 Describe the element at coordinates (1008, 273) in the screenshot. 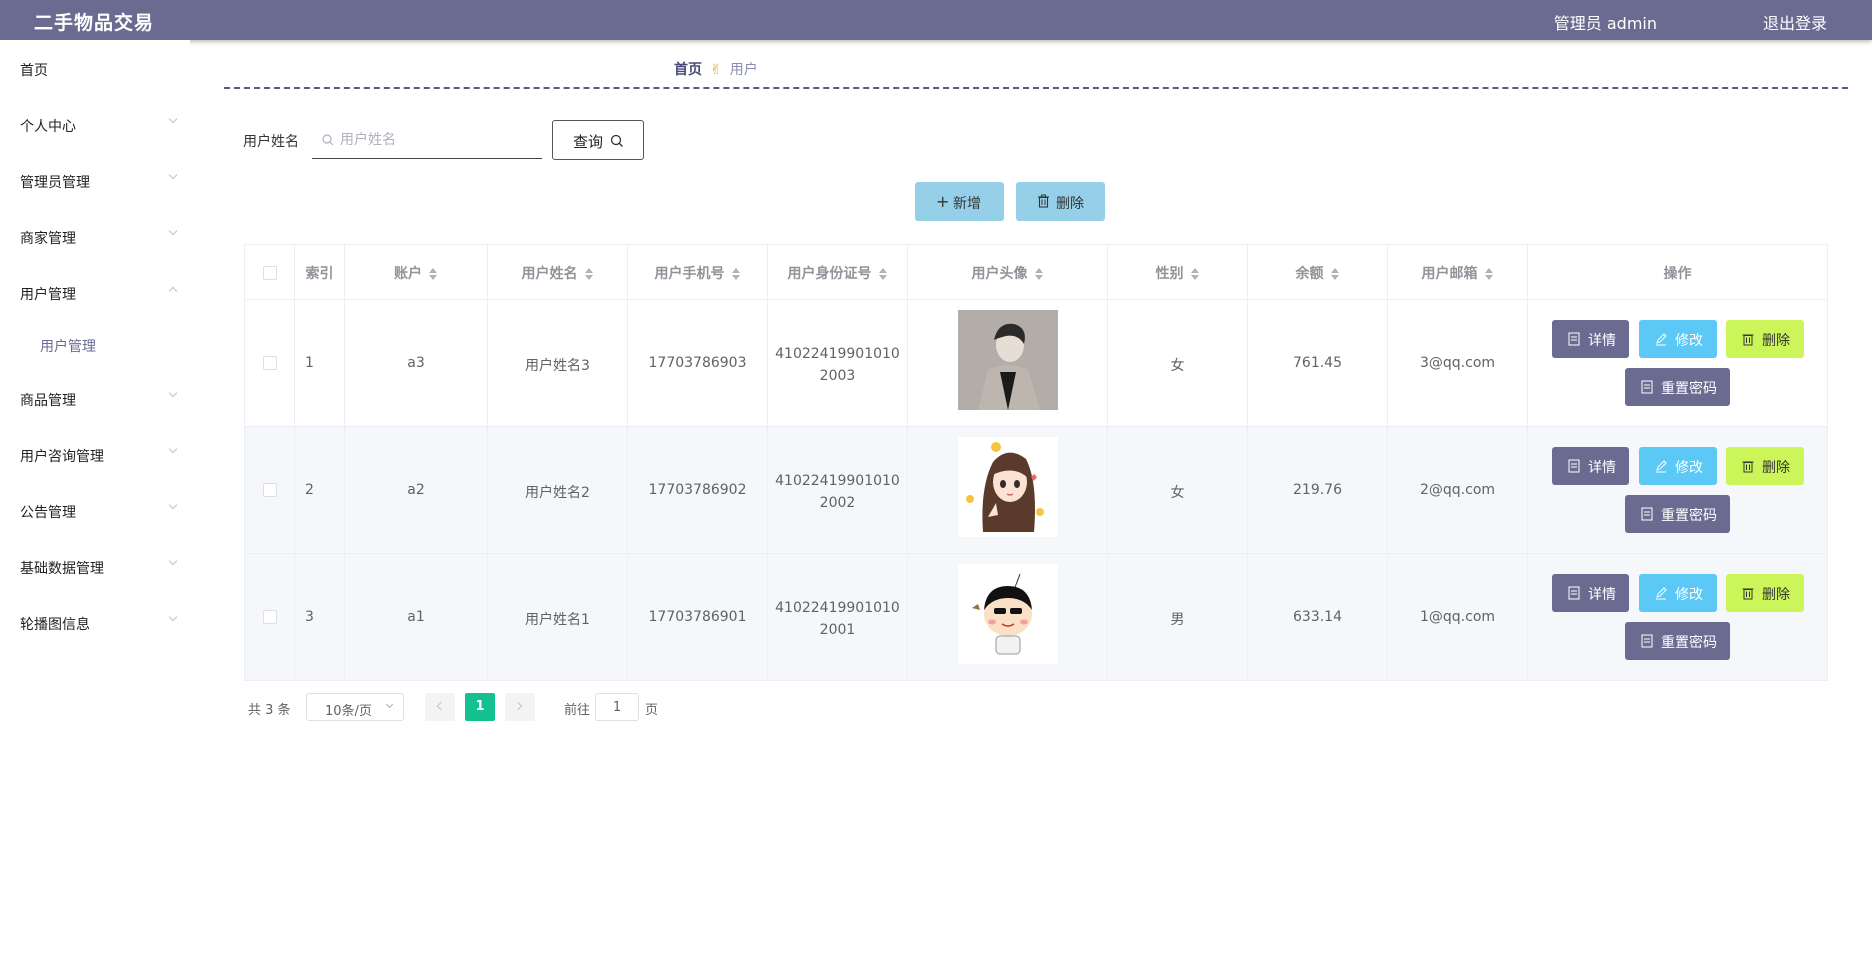

I see `col-avatar: 用户头像` at that location.